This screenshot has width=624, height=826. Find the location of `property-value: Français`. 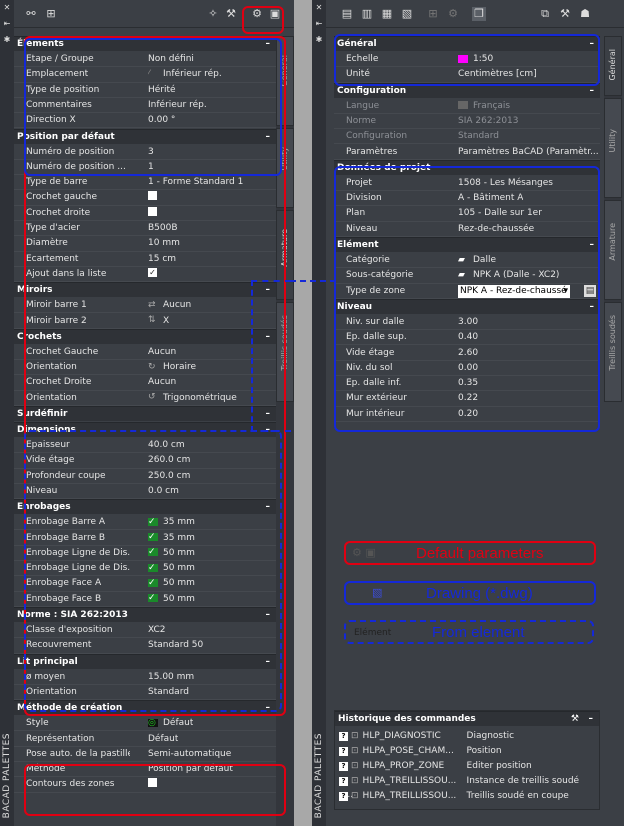

property-value: Français is located at coordinates (484, 106).